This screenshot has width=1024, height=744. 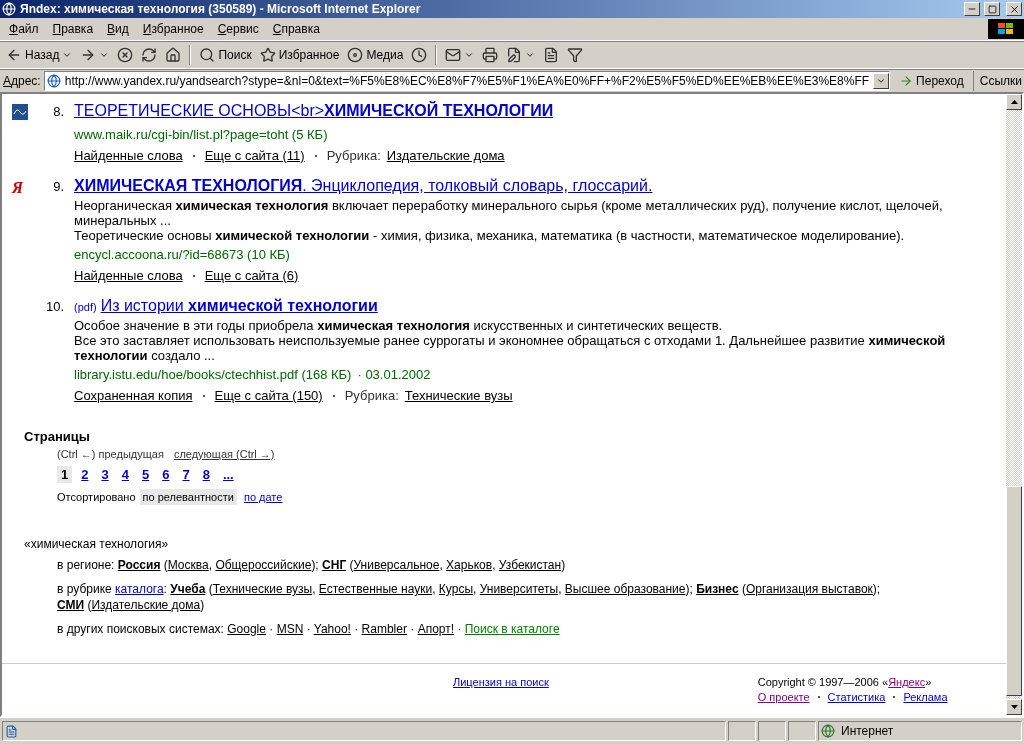 I want to click on result-link: Еще с сайта (6), so click(x=251, y=275).